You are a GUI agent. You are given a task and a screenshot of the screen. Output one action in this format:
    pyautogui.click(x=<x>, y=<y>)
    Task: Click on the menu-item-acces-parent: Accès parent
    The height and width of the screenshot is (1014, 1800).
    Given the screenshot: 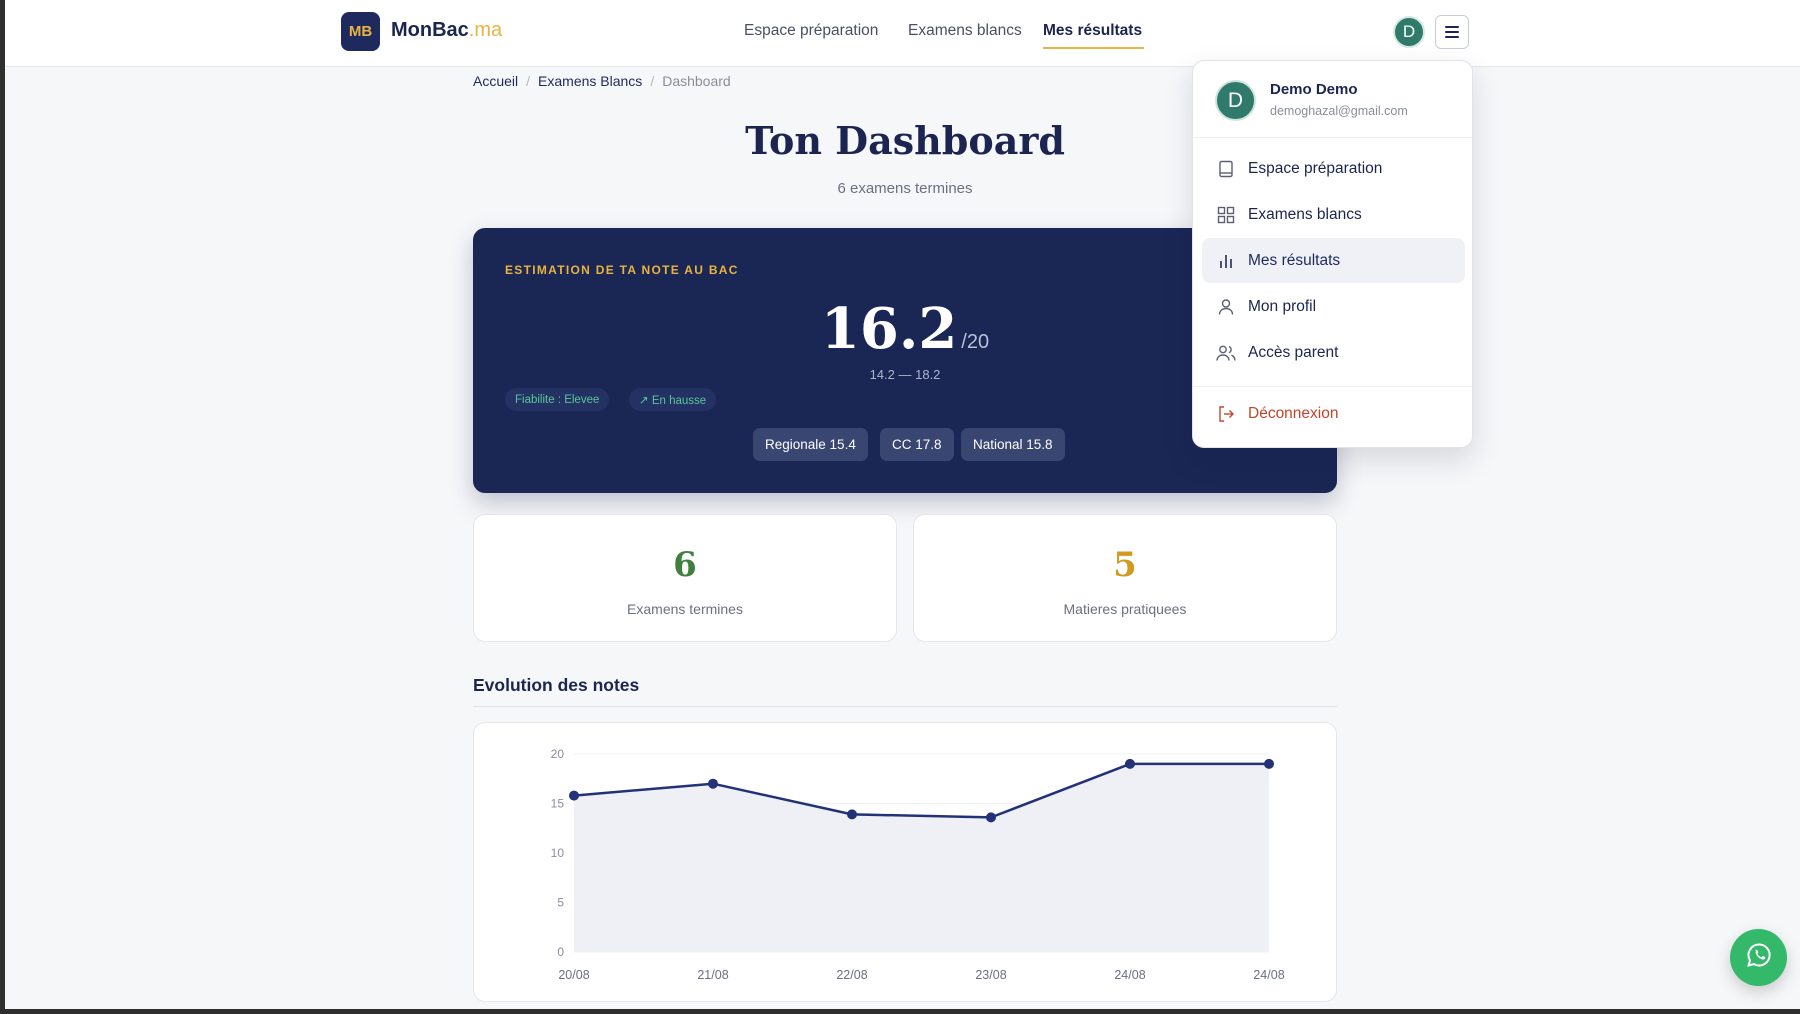 What is the action you would take?
    pyautogui.click(x=1333, y=352)
    